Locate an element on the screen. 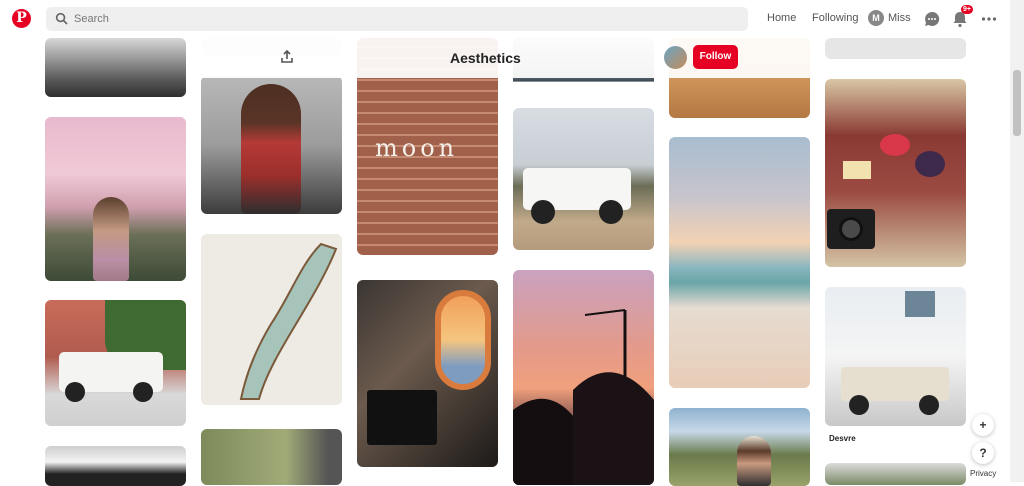 This screenshot has height=486, width=1024. profile-name-link: Miss is located at coordinates (899, 18).